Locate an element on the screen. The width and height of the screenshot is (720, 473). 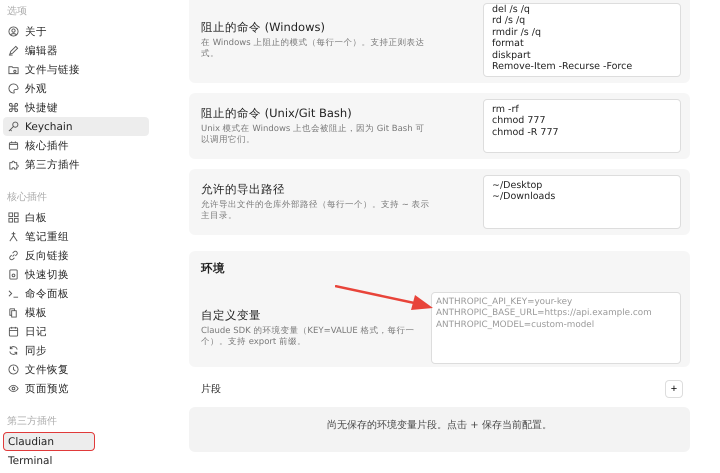
sidebar-item: 反向链接 is located at coordinates (76, 255).